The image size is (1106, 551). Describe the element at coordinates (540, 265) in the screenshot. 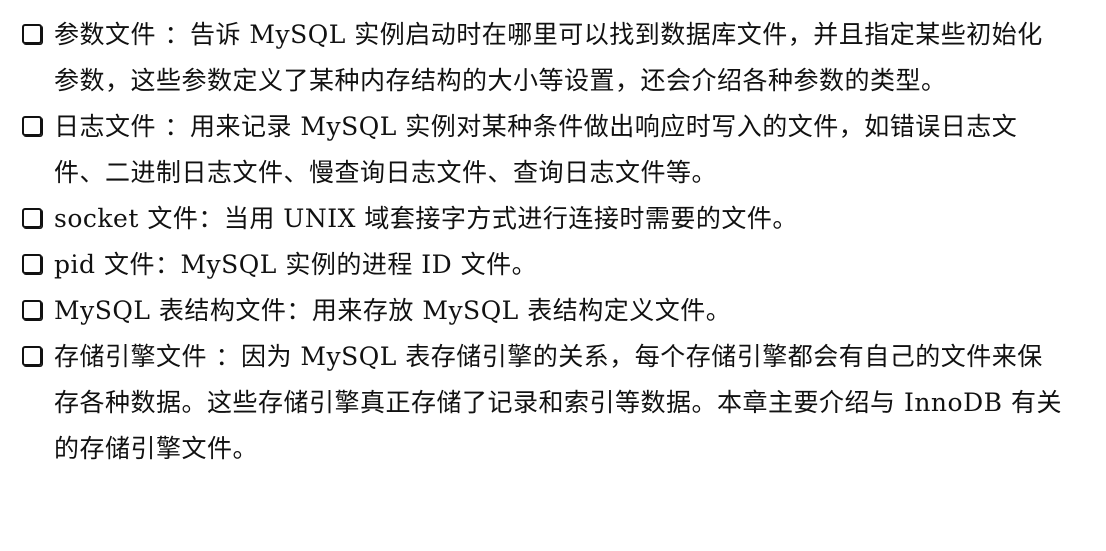

I see `list-item-pid-file: pid 文件：MySQL 实例的进程 ID 文件。` at that location.